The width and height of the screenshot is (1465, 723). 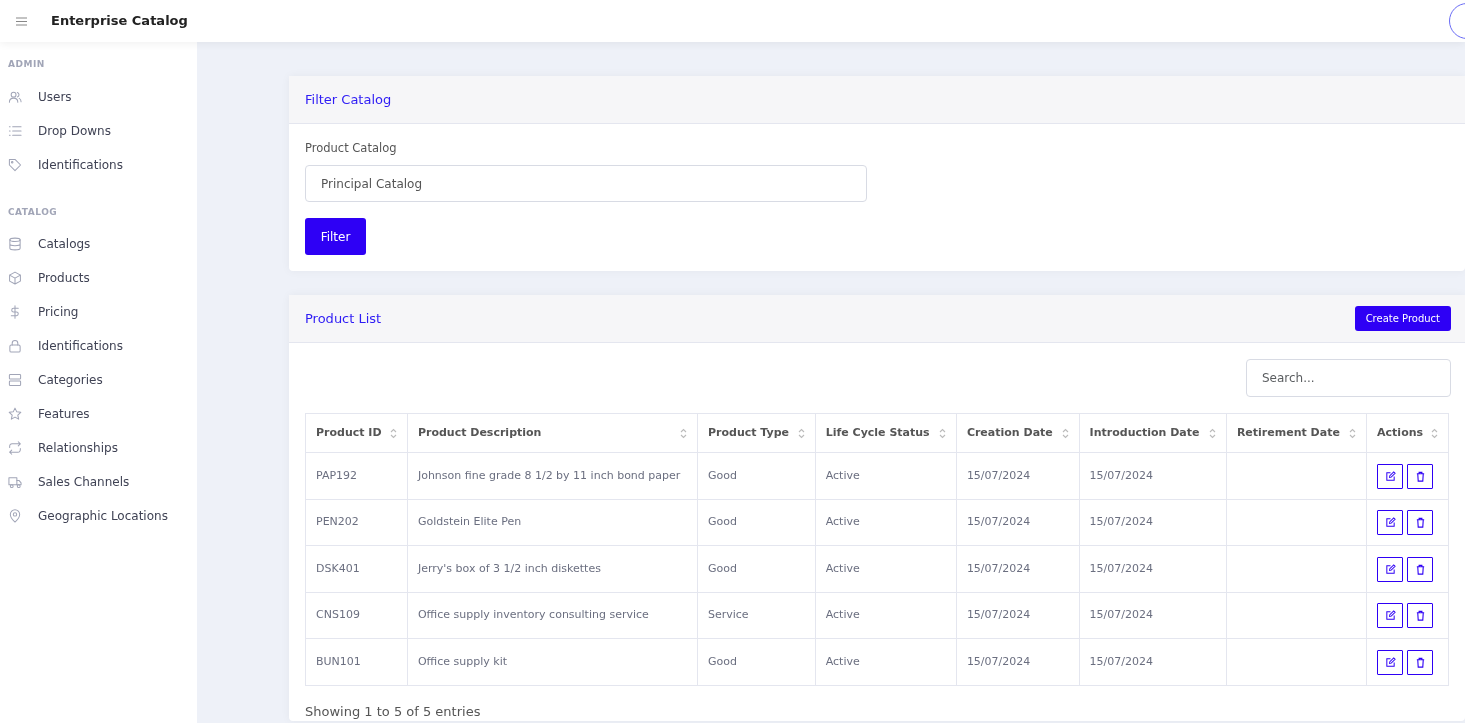 What do you see at coordinates (1018, 433) in the screenshot?
I see `column-header: Creation Date` at bounding box center [1018, 433].